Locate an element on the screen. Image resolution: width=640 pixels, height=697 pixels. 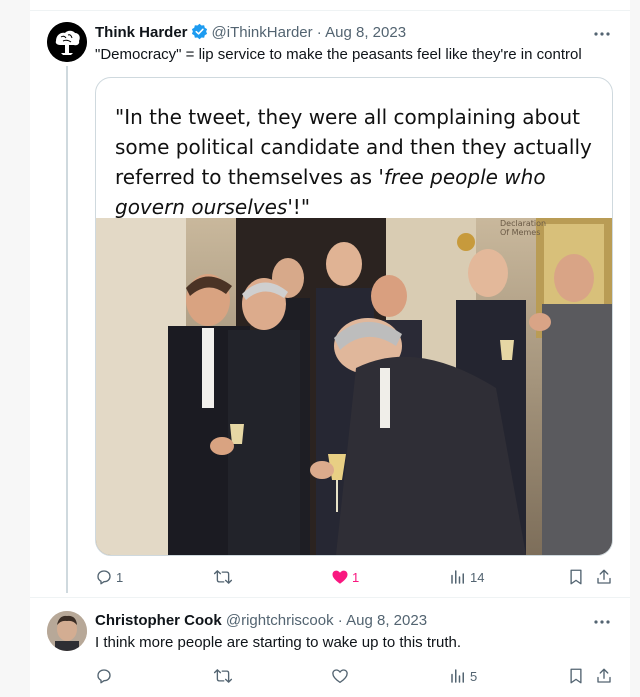
like-button is located at coordinates (341, 676).